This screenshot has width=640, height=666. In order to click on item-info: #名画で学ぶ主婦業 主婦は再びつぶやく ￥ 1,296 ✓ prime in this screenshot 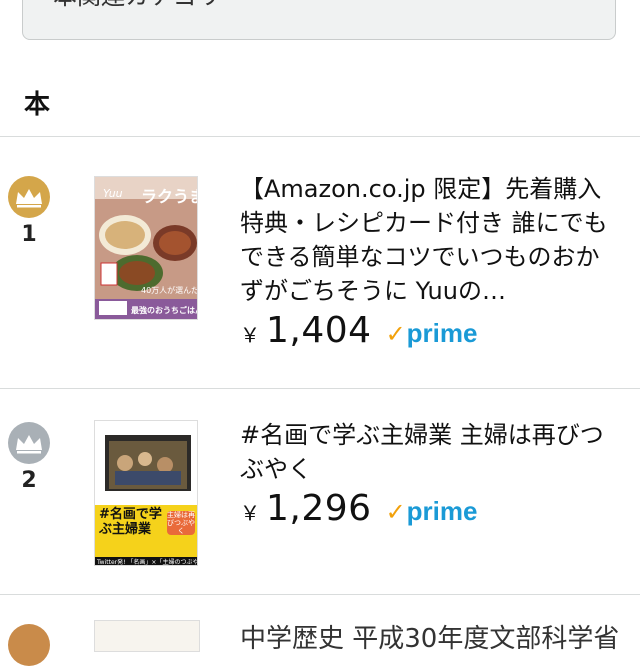, I will do `click(426, 473)`.